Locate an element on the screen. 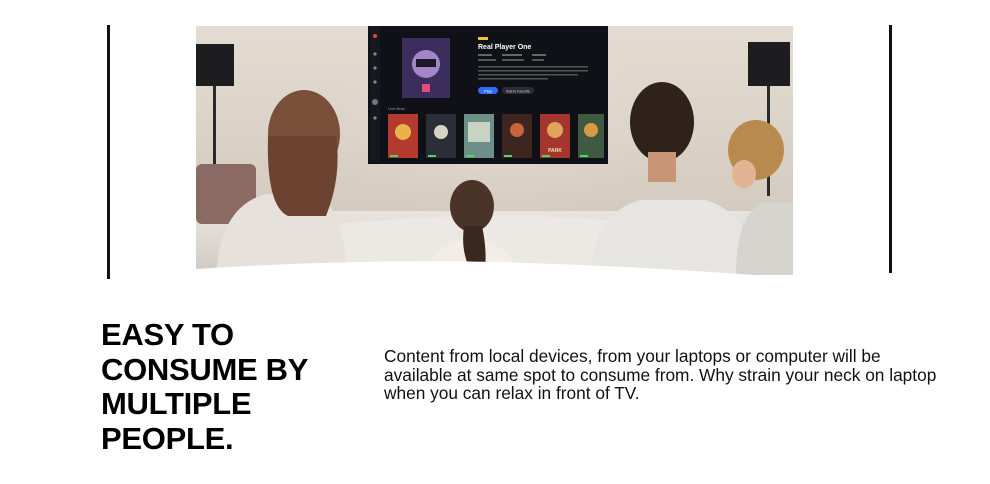 The height and width of the screenshot is (484, 990). tv-favorite-button: Add to Favorite is located at coordinates (518, 90).